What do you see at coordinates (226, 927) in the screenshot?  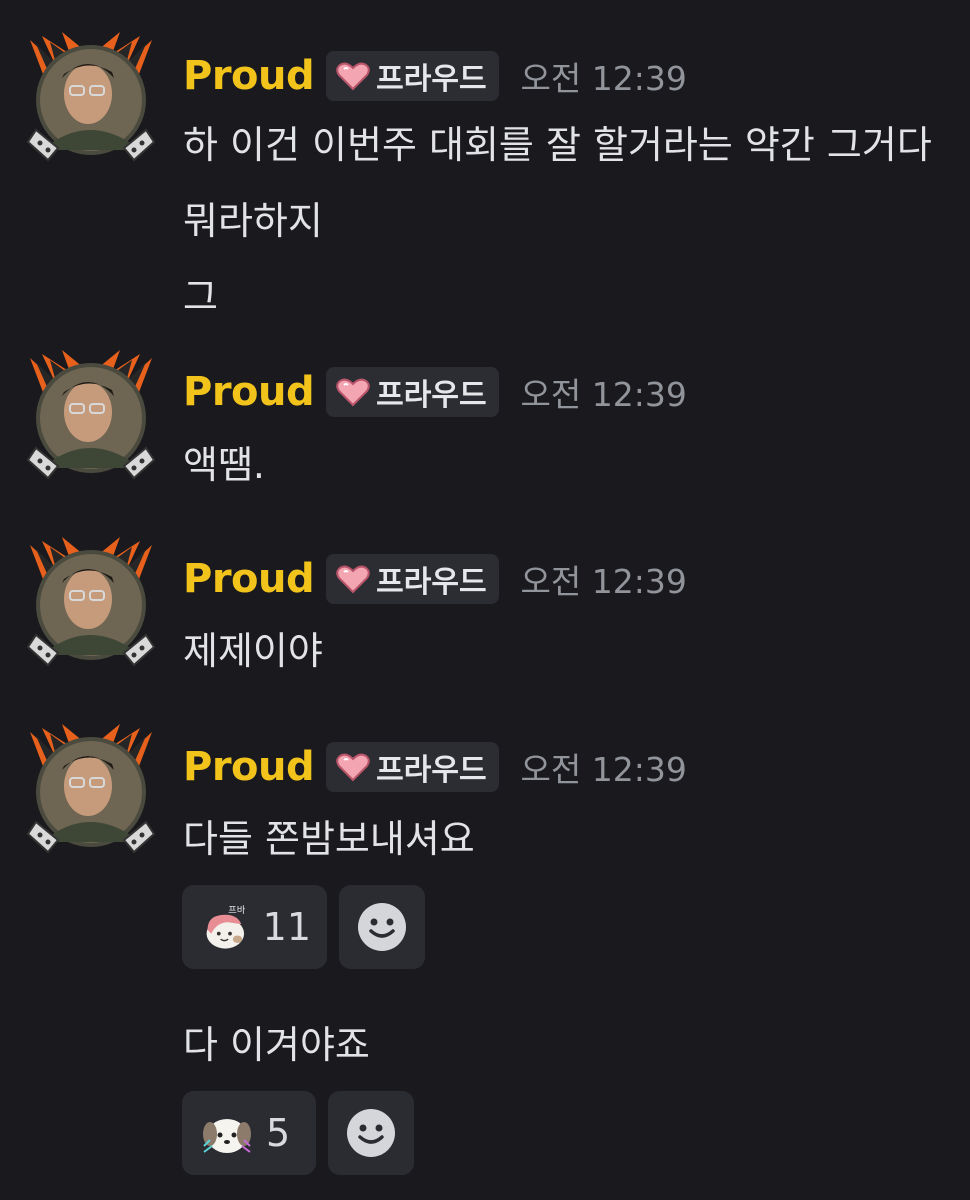 I see `custom-sticker-emoji: 프바` at bounding box center [226, 927].